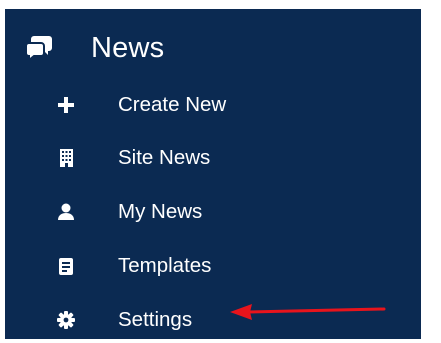  I want to click on menu-item-create-new: Create New, so click(210, 106).